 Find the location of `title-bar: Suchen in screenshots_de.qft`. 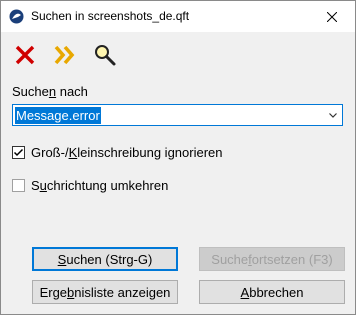

title-bar: Suchen in screenshots_de.qft is located at coordinates (178, 16).